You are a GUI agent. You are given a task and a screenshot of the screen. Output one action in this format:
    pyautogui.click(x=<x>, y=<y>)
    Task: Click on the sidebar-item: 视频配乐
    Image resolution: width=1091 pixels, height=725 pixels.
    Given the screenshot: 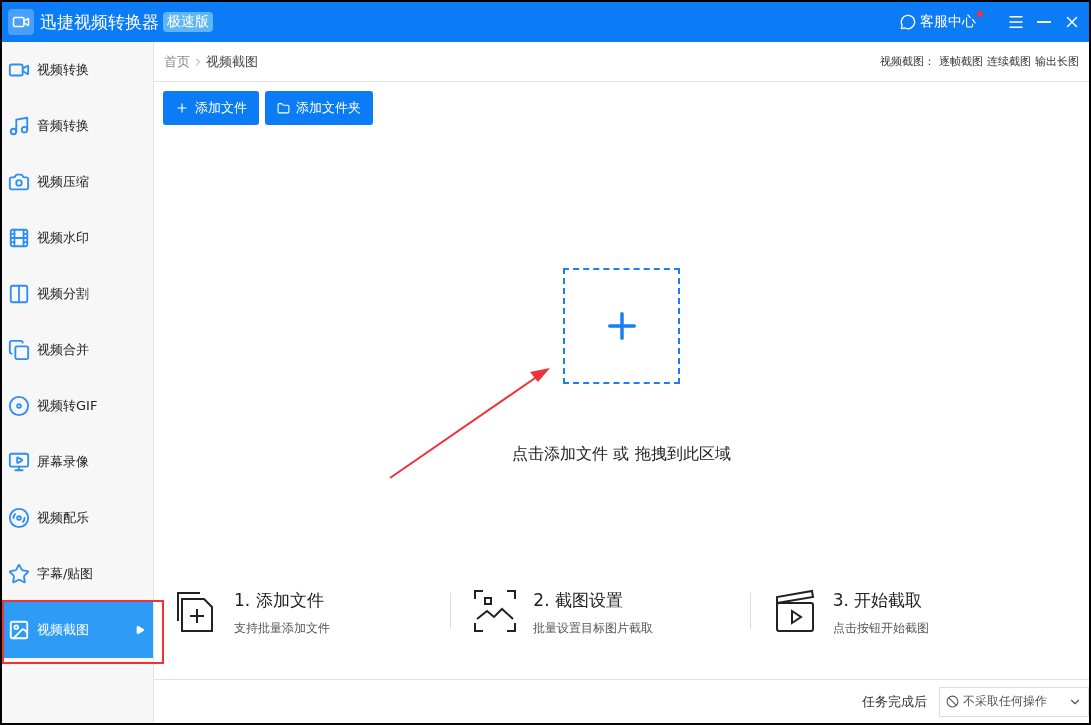 What is the action you would take?
    pyautogui.click(x=77, y=518)
    